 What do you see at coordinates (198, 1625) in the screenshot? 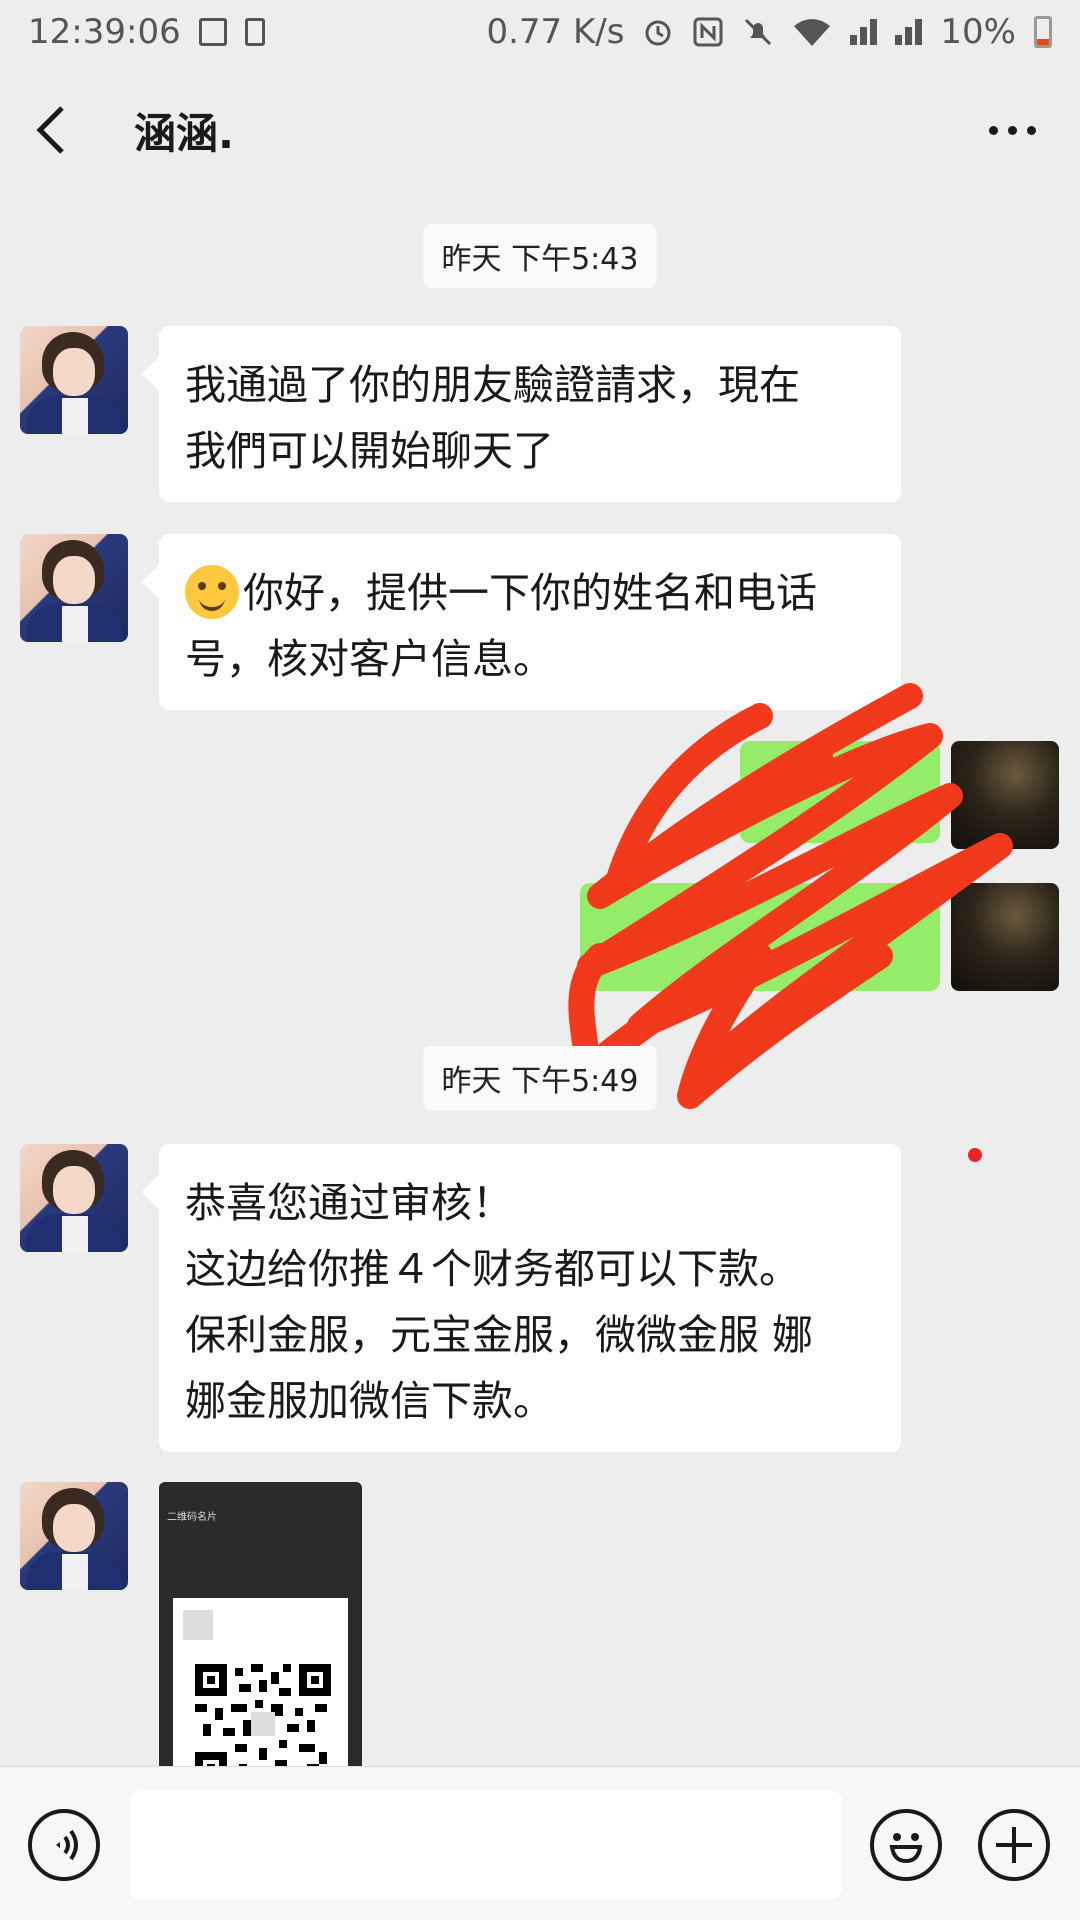
I see `user-icon` at bounding box center [198, 1625].